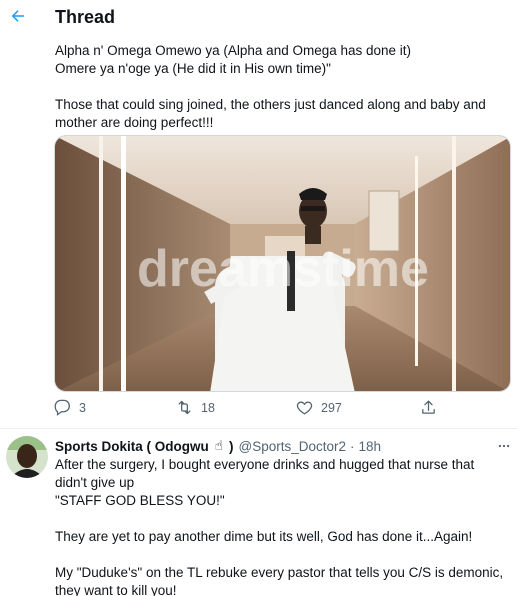 The width and height of the screenshot is (518, 596). What do you see at coordinates (132, 446) in the screenshot?
I see `author-name: Sports Dokita ( Odogwu` at bounding box center [132, 446].